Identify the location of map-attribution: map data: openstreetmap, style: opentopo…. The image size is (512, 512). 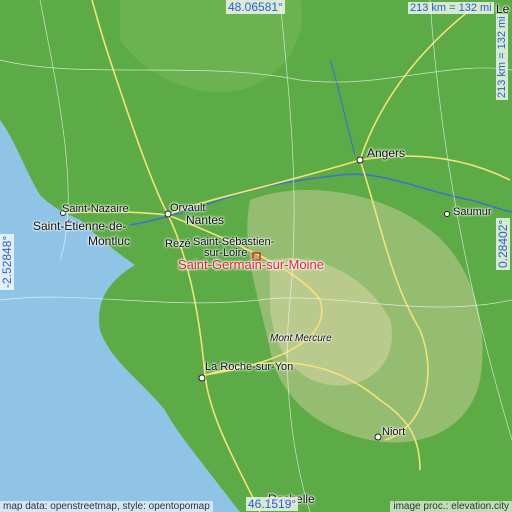
(106, 506).